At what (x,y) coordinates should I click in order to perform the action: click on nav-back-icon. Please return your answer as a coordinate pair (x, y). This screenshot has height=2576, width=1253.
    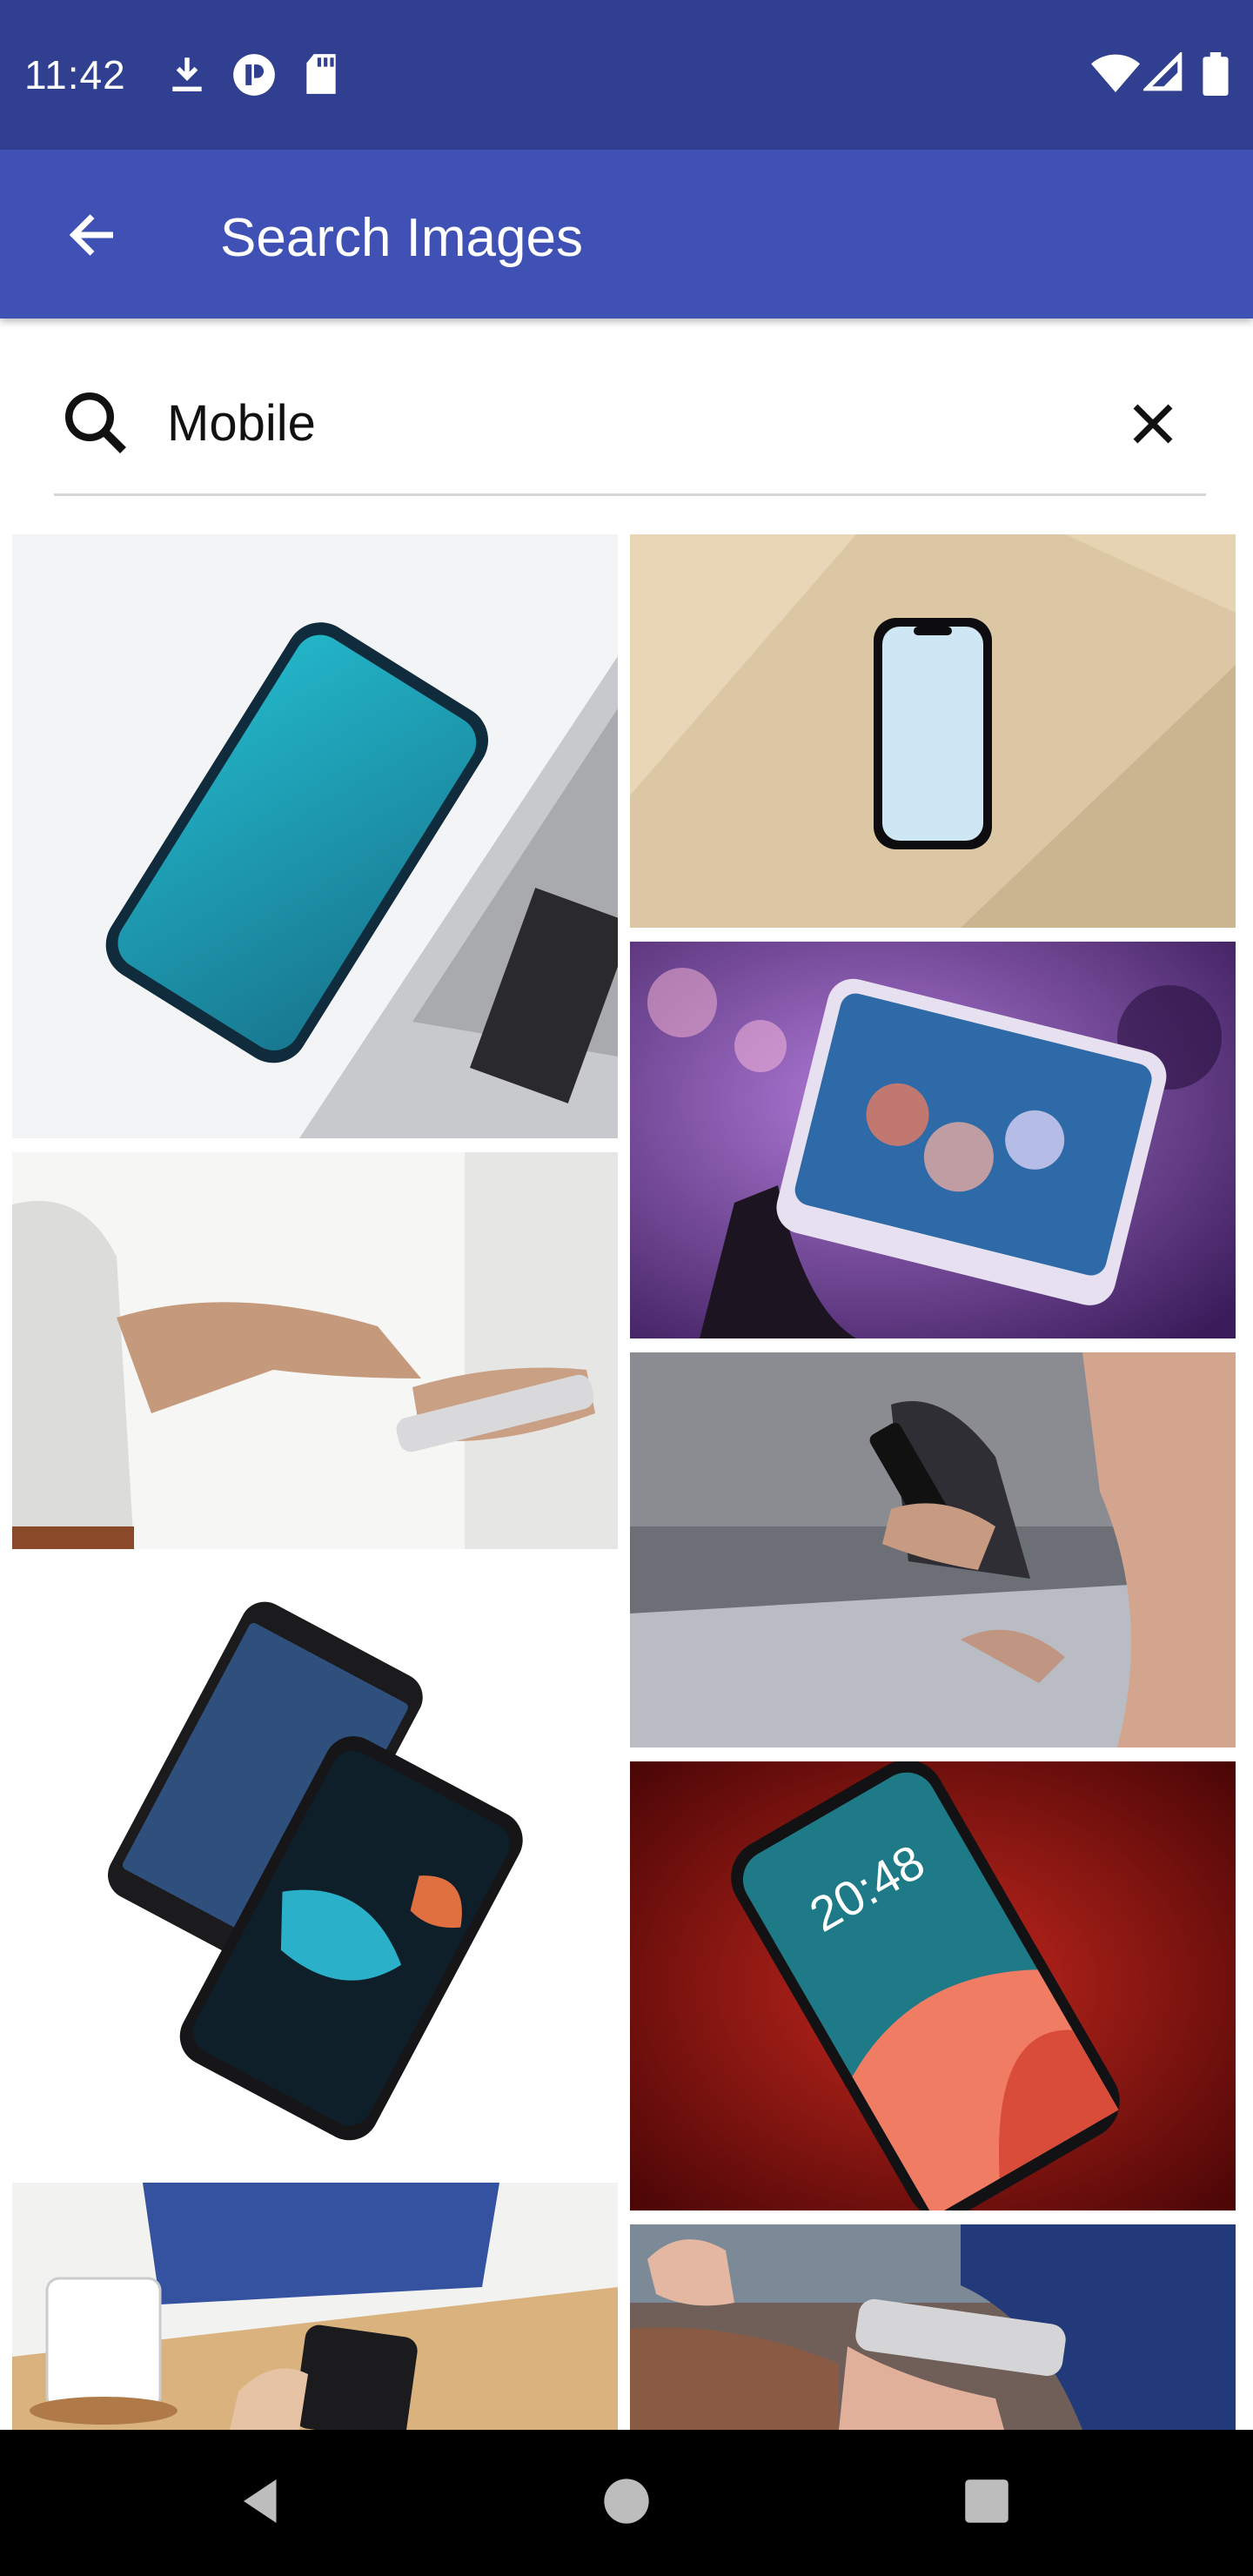
    Looking at the image, I should click on (261, 2504).